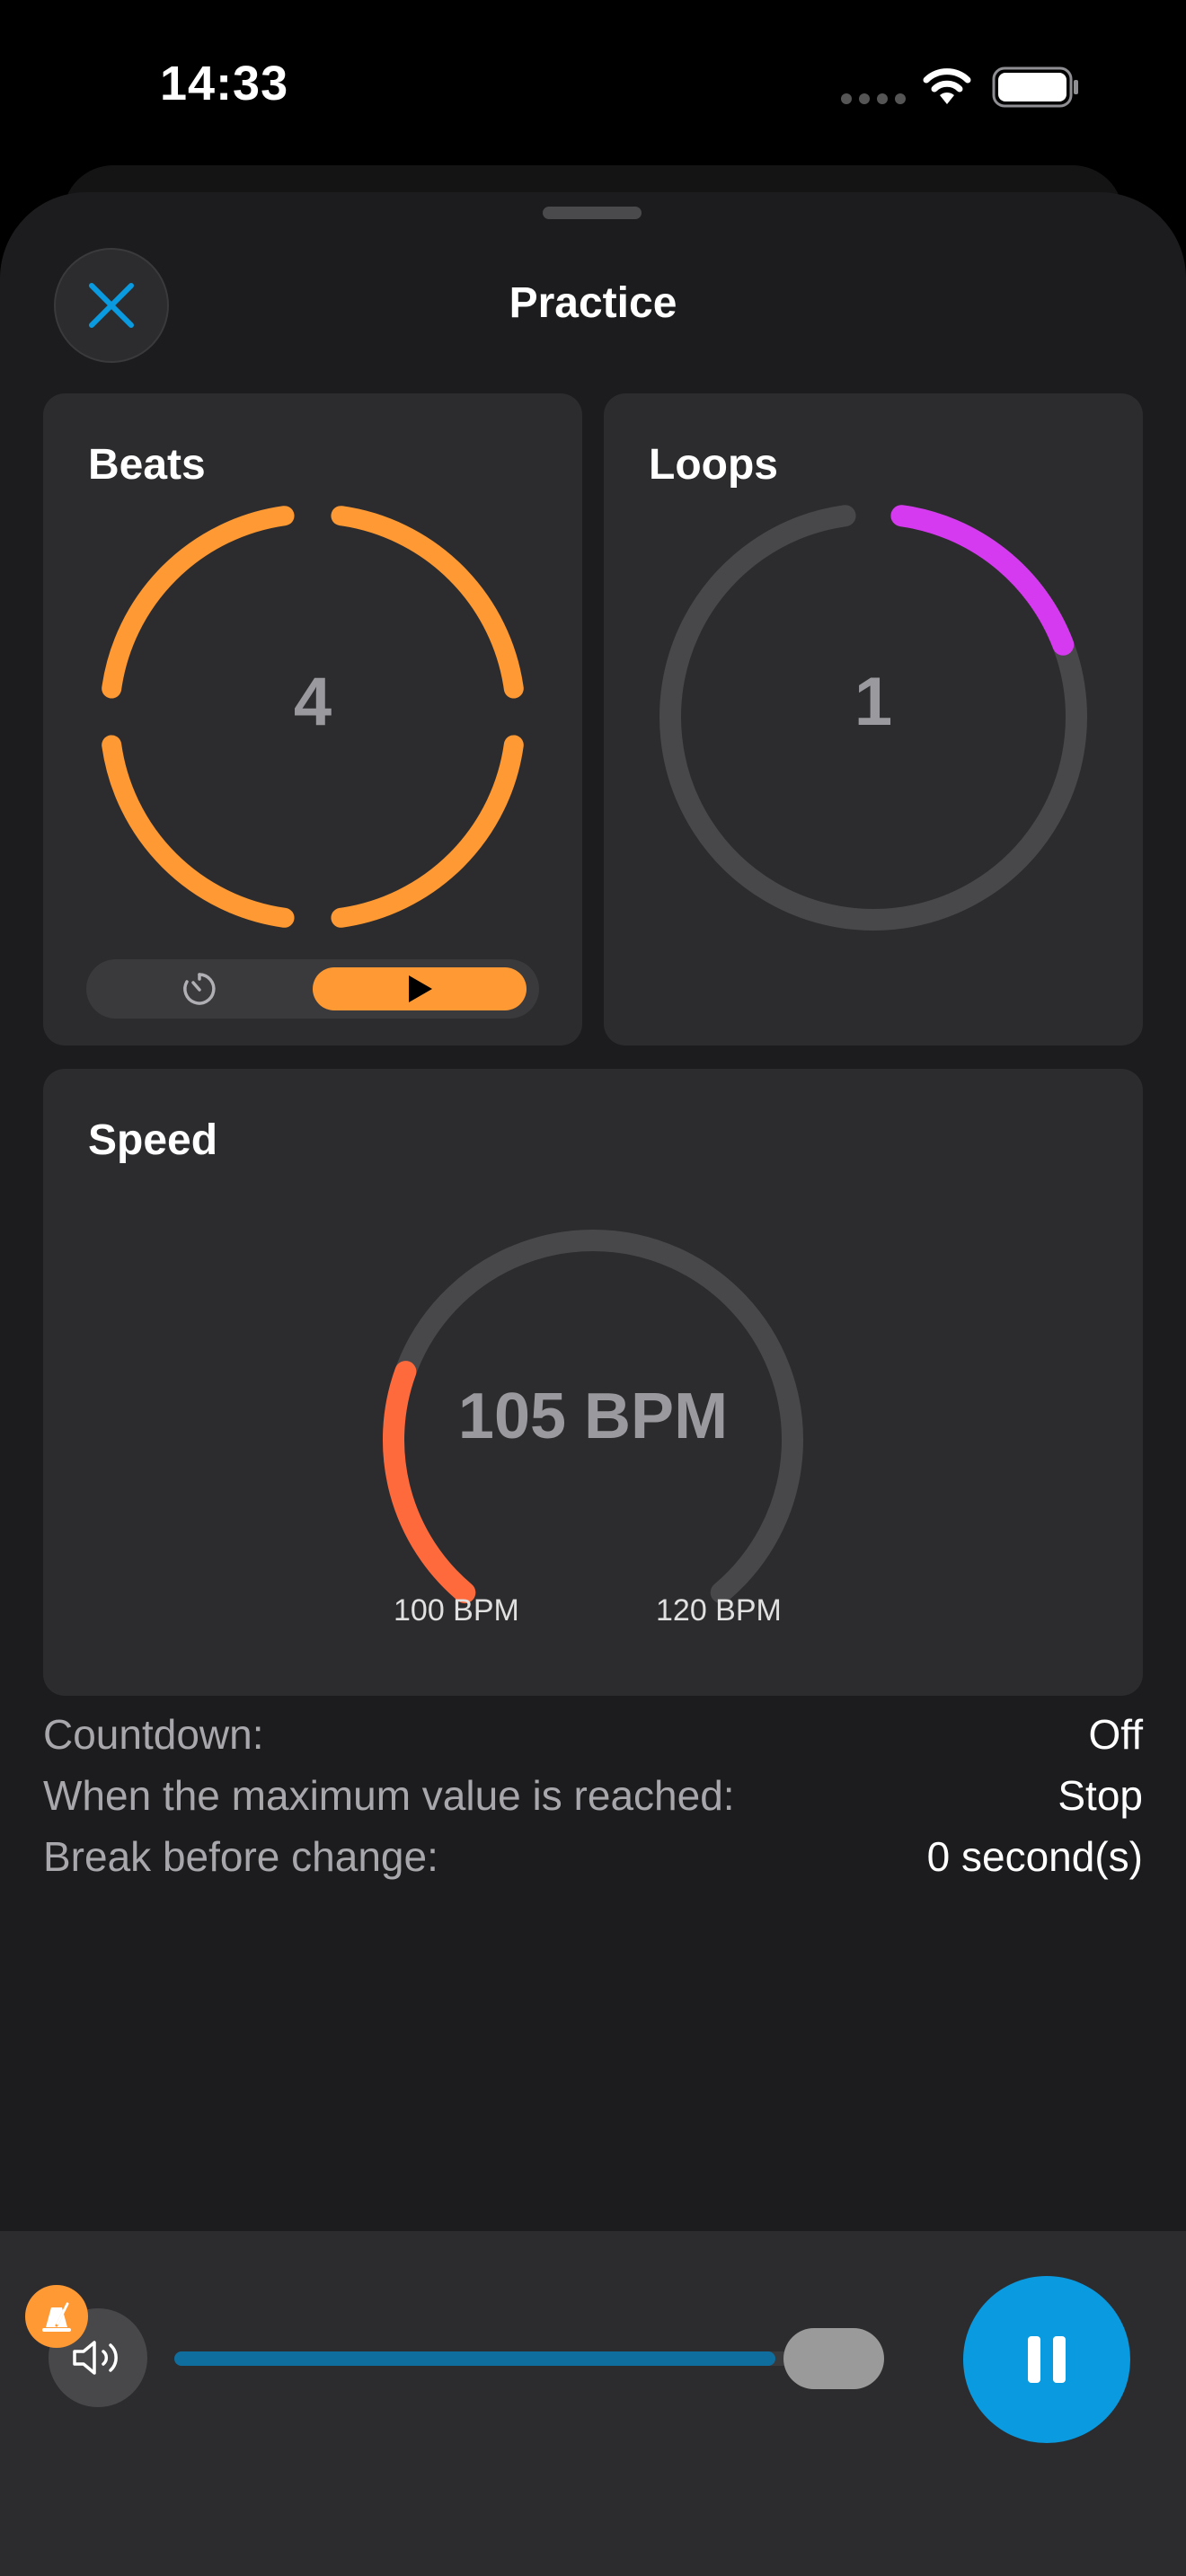 The width and height of the screenshot is (1186, 2576). What do you see at coordinates (593, 1416) in the screenshot?
I see `speed-value: 105 BPM` at bounding box center [593, 1416].